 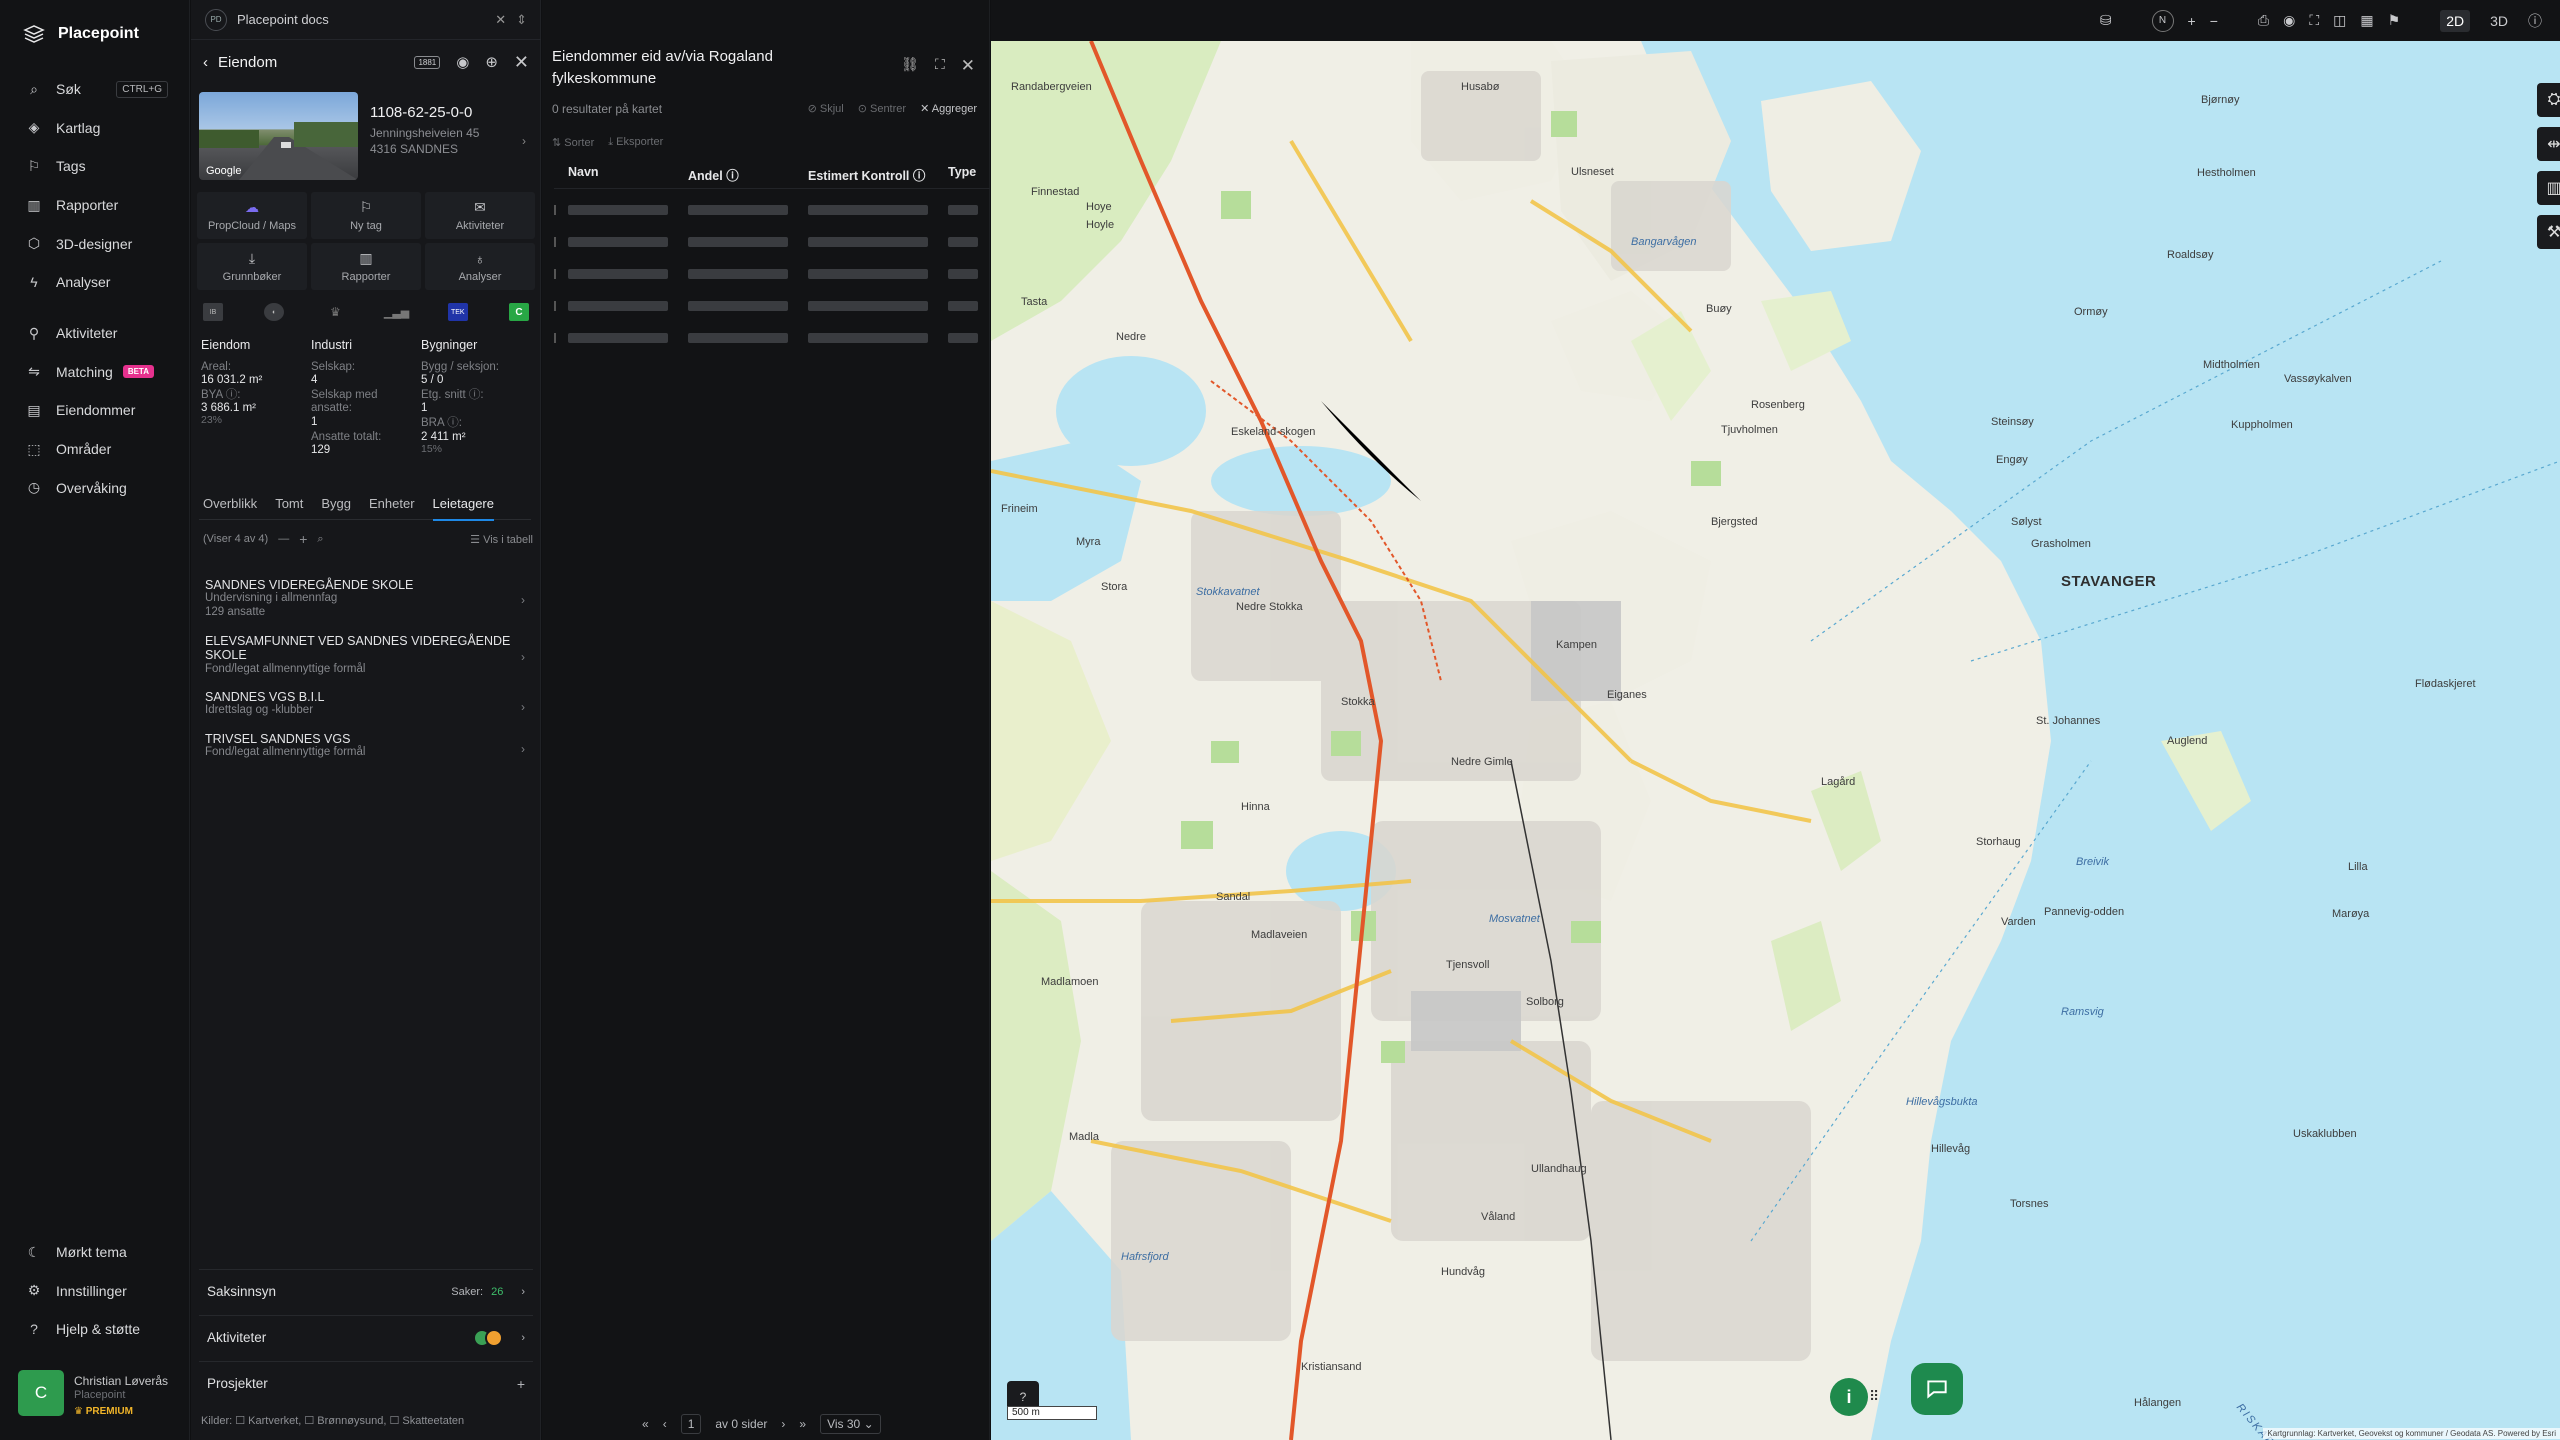 What do you see at coordinates (98, 1393) in the screenshot?
I see `user-card: C Christian Løverås Placepoint ♛ PREMIUM` at bounding box center [98, 1393].